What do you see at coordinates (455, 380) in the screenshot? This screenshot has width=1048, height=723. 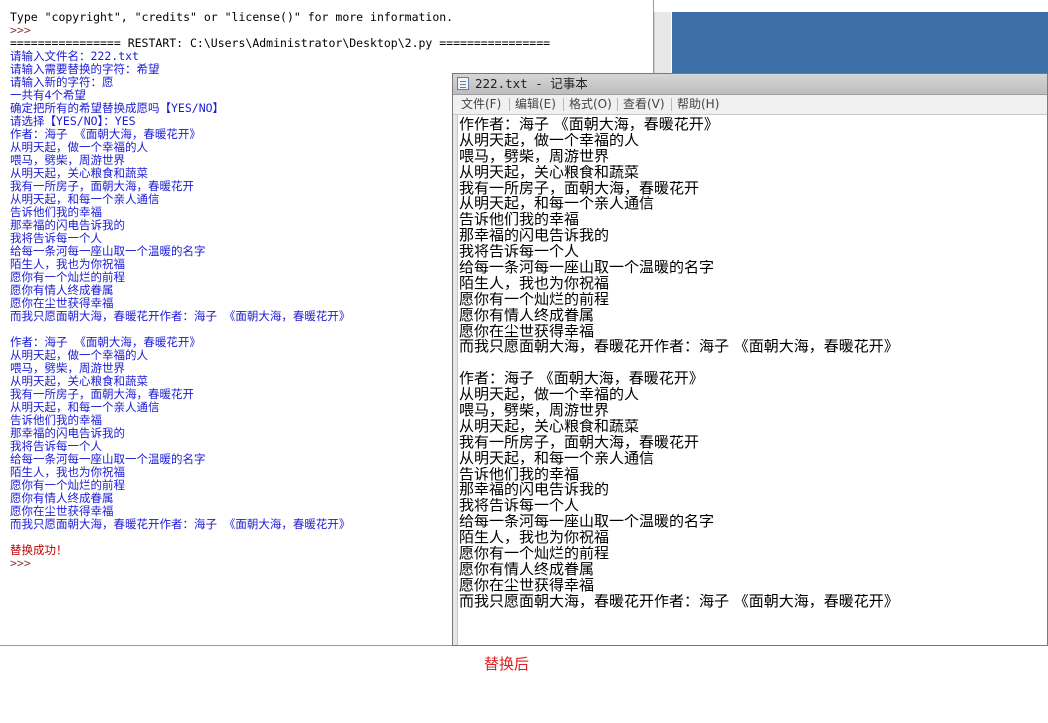 I see `notepad-left-gutter` at bounding box center [455, 380].